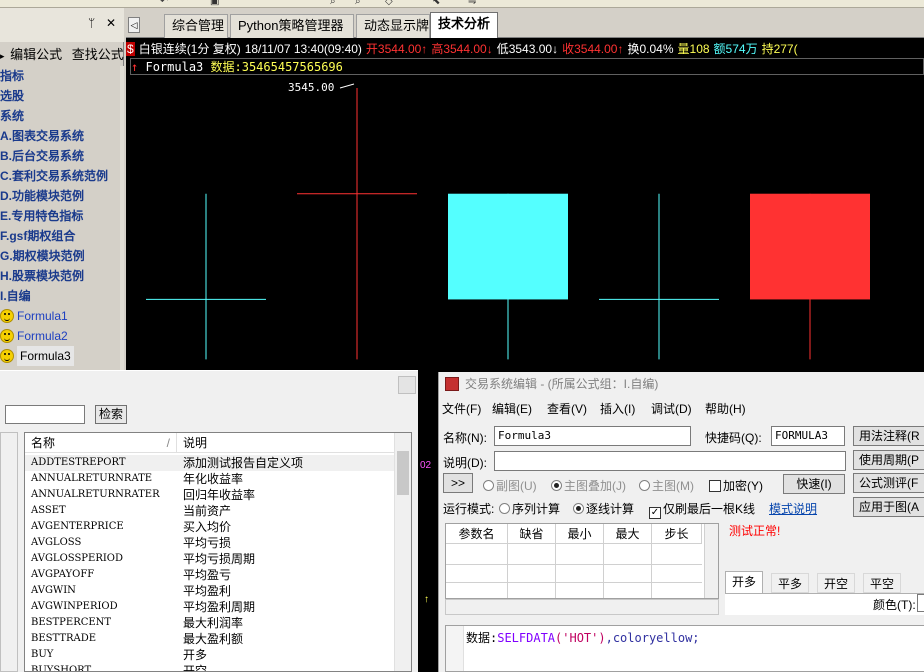 The height and width of the screenshot is (672, 924). What do you see at coordinates (196, 26) in the screenshot?
I see `tab-general-management: 综合管理` at bounding box center [196, 26].